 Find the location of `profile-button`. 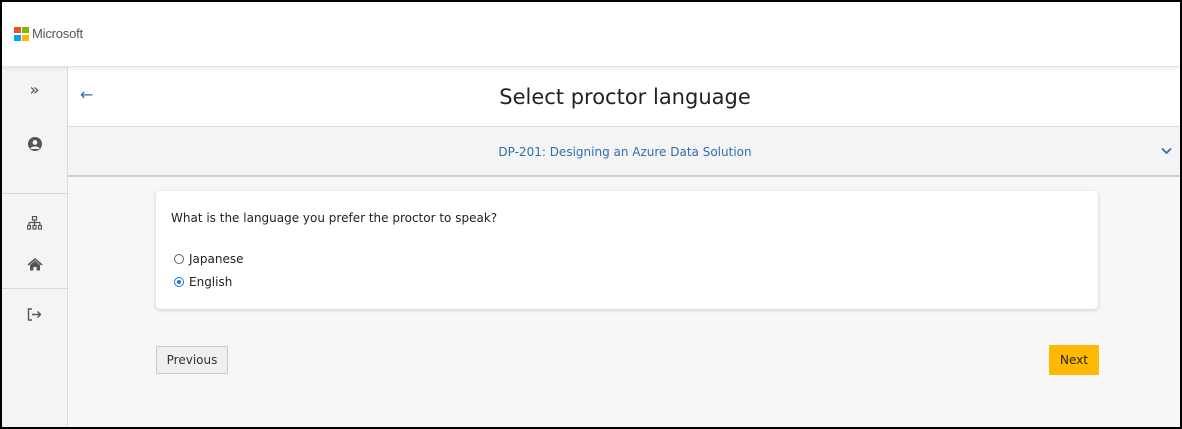

profile-button is located at coordinates (34, 144).